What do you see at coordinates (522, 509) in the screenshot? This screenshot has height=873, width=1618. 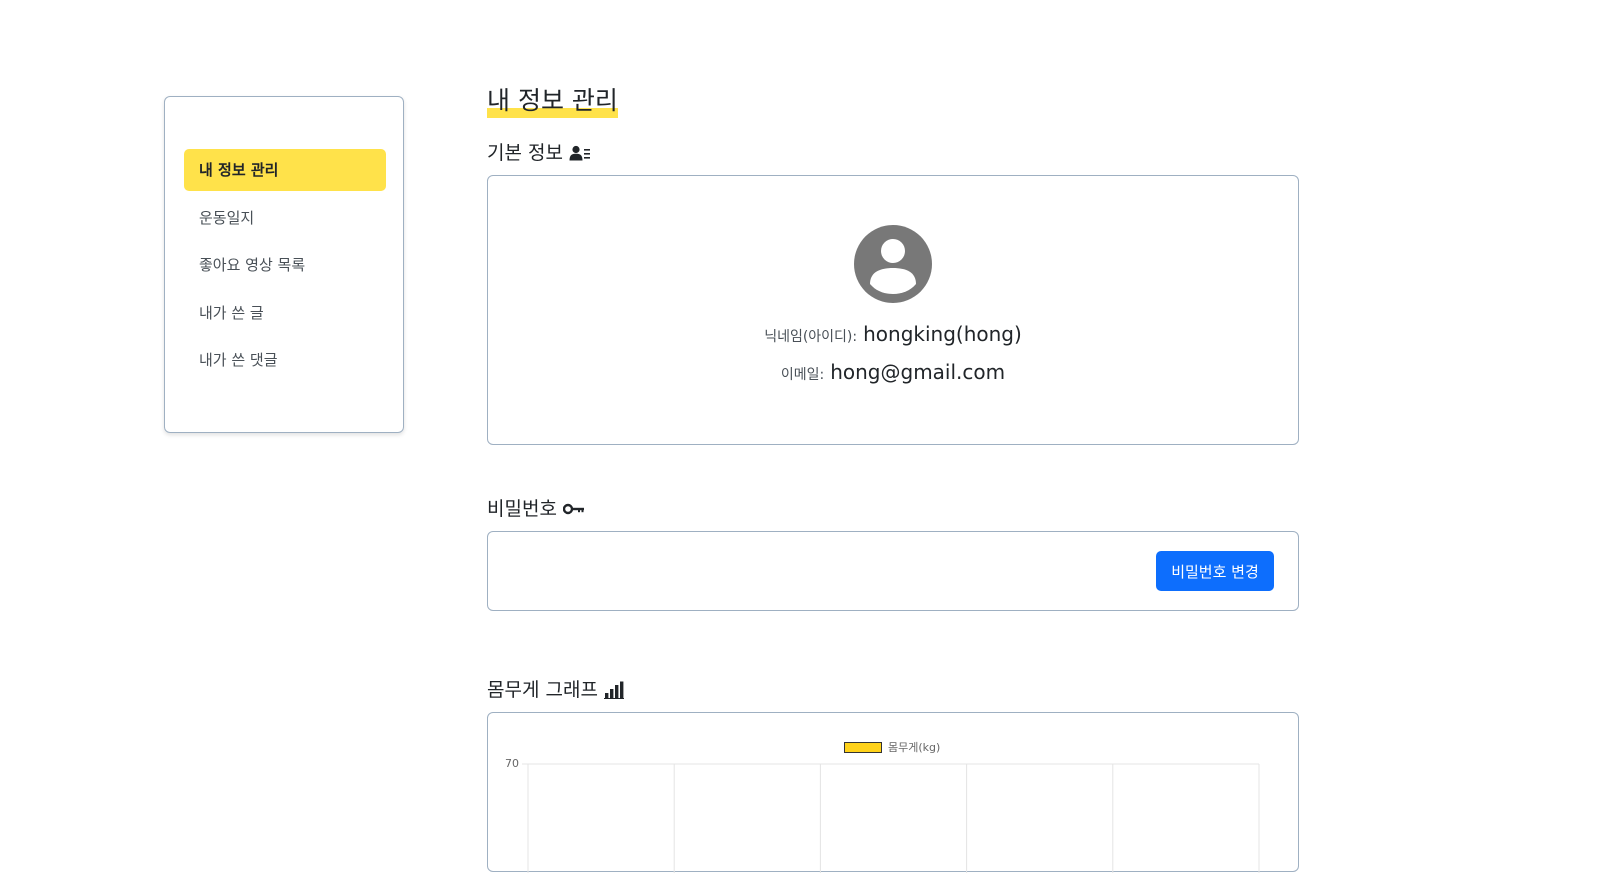 I see `password-title: 비밀번호` at bounding box center [522, 509].